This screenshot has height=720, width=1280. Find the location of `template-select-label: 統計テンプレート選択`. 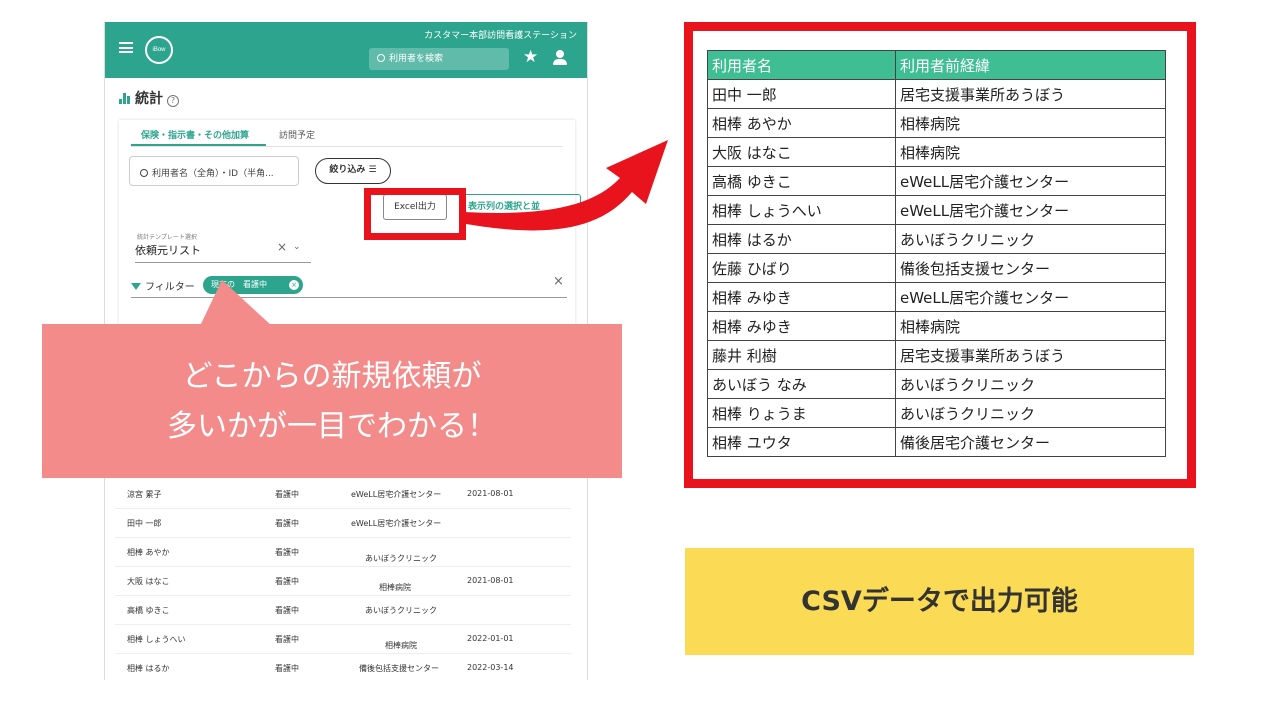

template-select-label: 統計テンプレート選択 is located at coordinates (167, 237).